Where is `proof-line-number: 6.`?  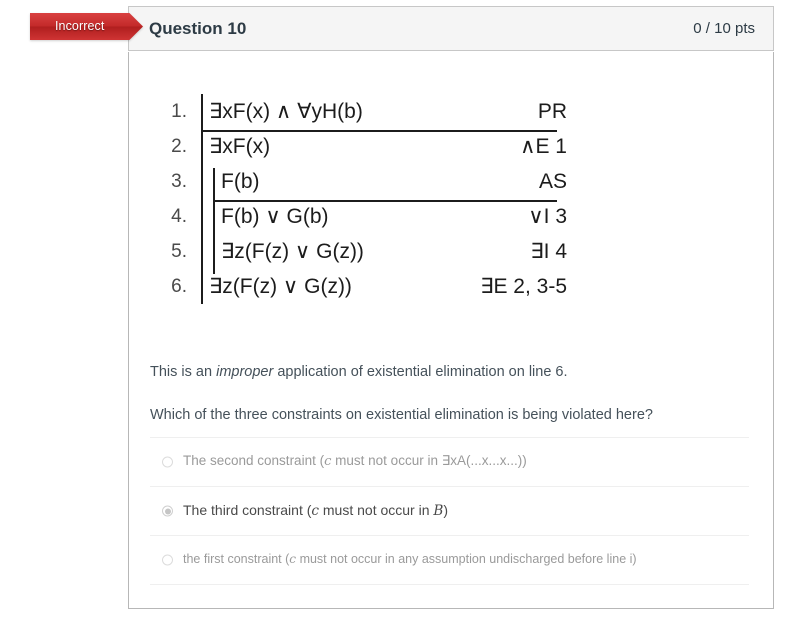
proof-line-number: 6. is located at coordinates (179, 286).